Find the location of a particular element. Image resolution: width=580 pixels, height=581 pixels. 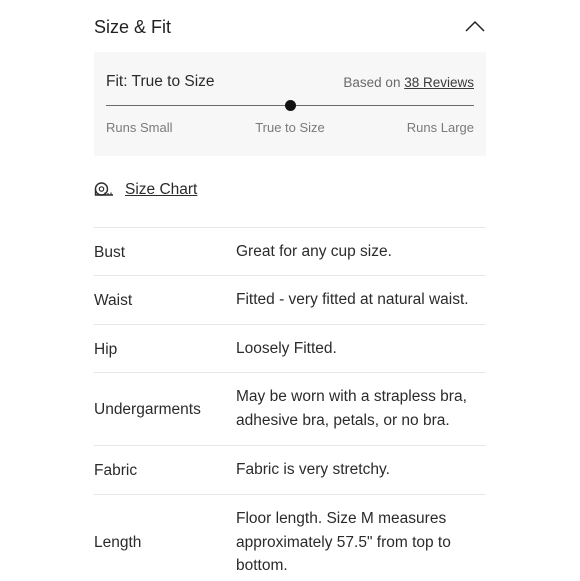

collapse-chevron-up-icon is located at coordinates (475, 27).